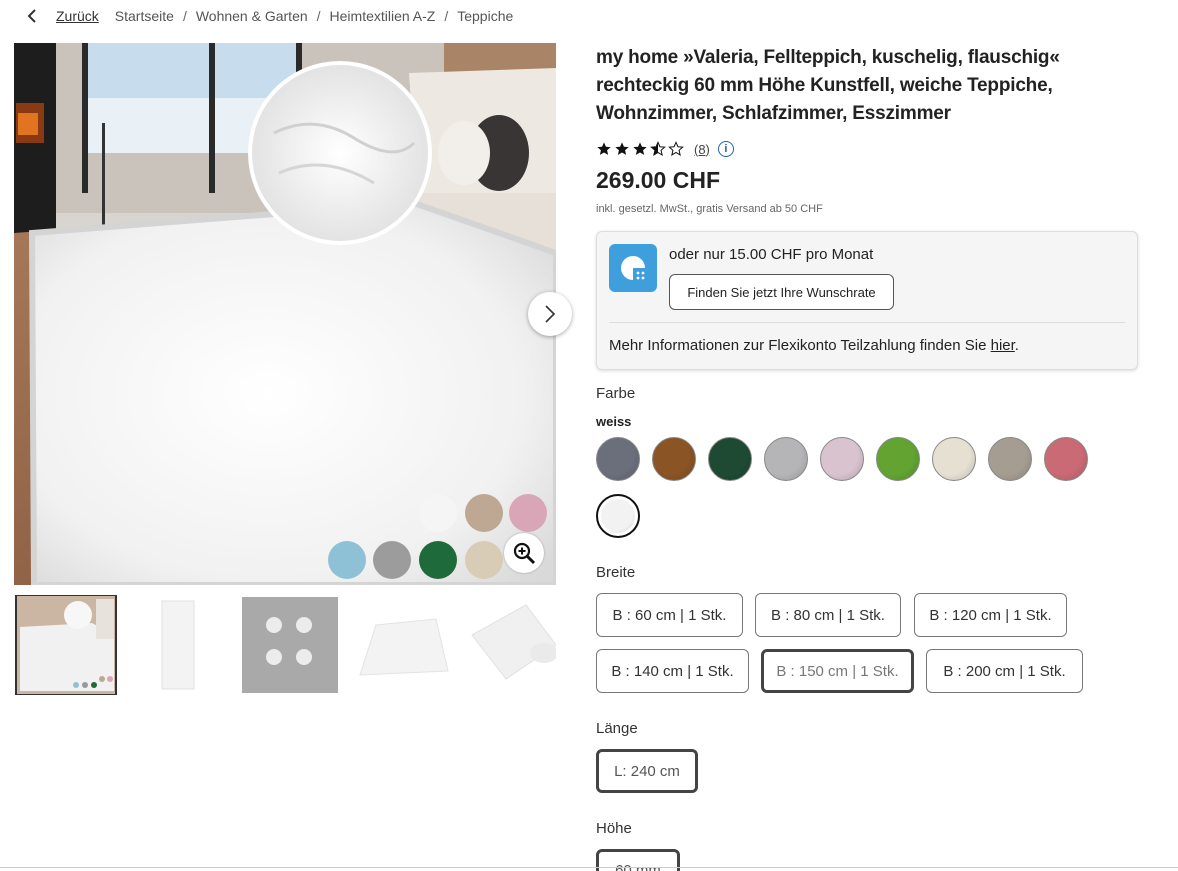 Image resolution: width=1178 pixels, height=871 pixels. Describe the element at coordinates (676, 148) in the screenshot. I see `star-empty-icon` at that location.